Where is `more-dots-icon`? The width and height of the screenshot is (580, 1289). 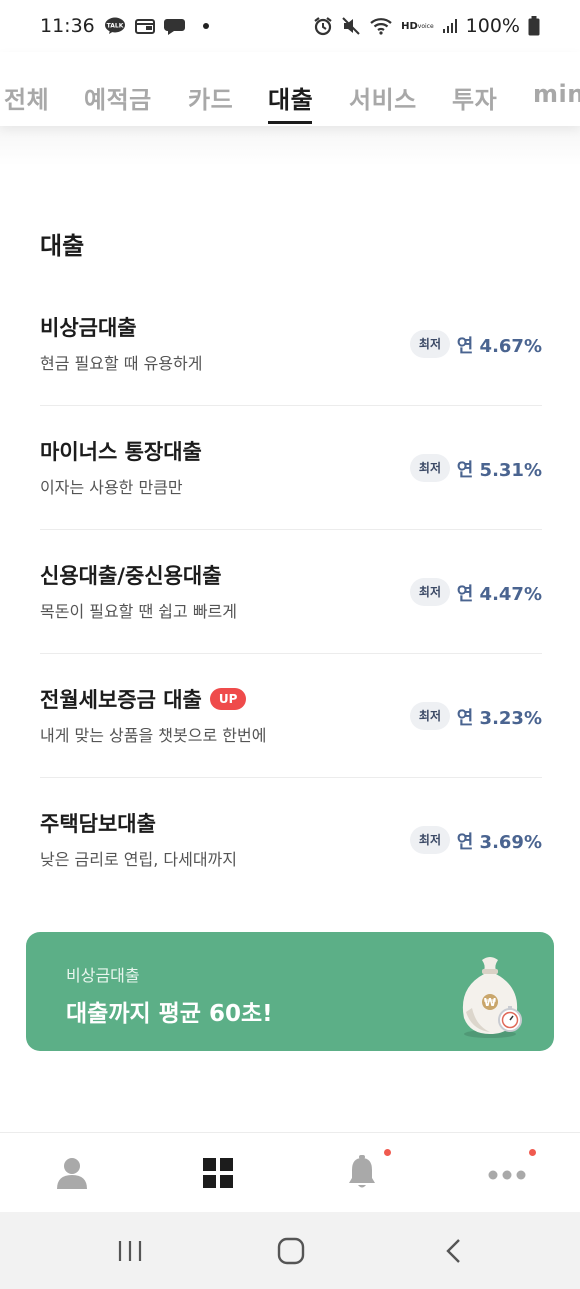 more-dots-icon is located at coordinates (507, 1175).